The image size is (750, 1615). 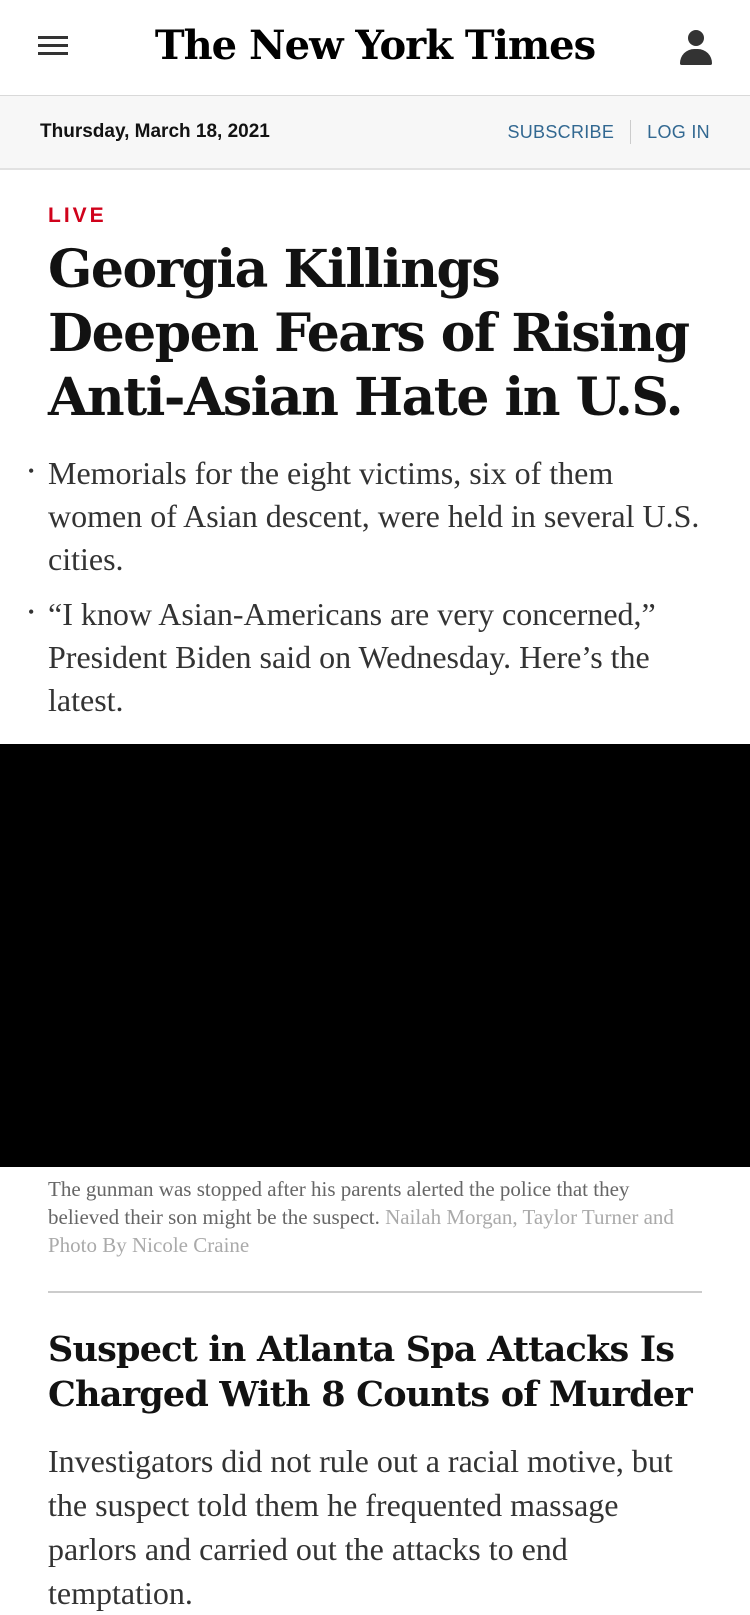 I want to click on auth-links: SUBSCRIBE LOG IN, so click(x=608, y=132).